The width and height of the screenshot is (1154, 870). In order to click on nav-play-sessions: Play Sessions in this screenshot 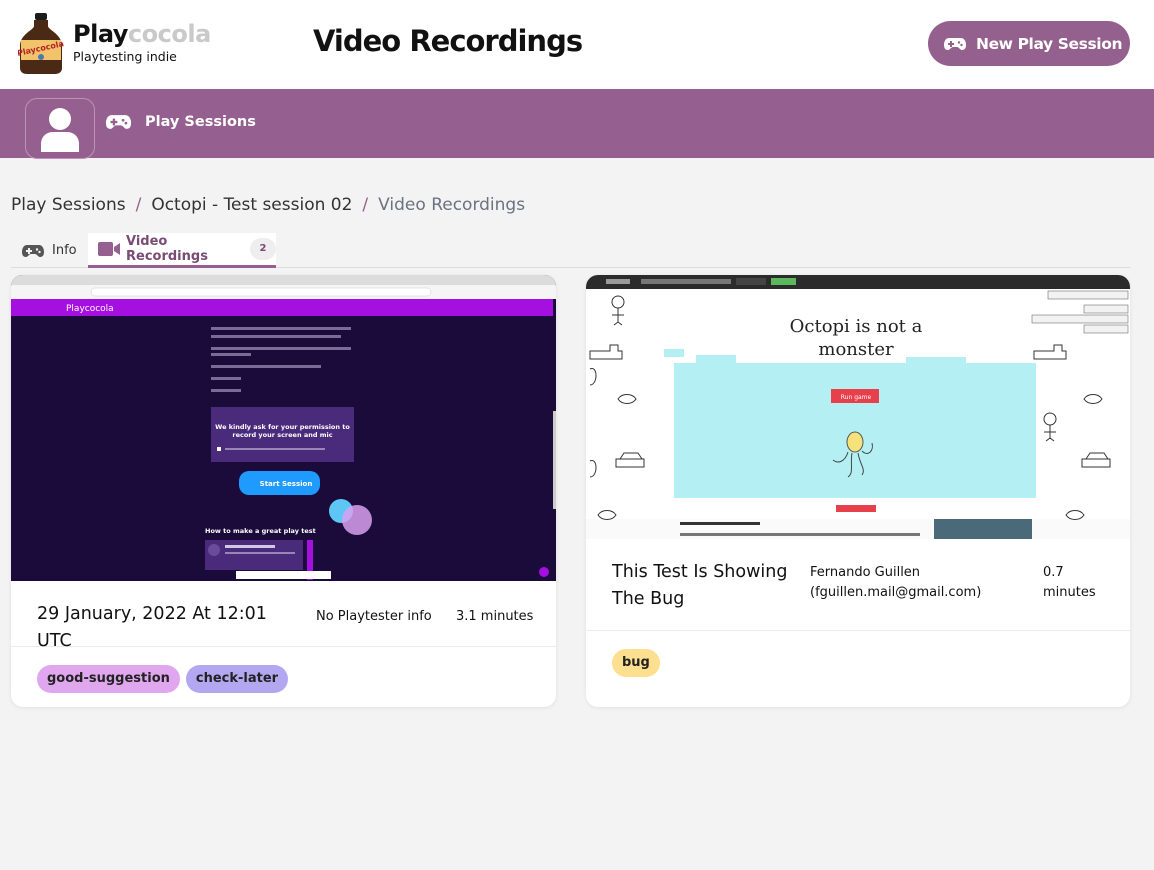, I will do `click(180, 122)`.